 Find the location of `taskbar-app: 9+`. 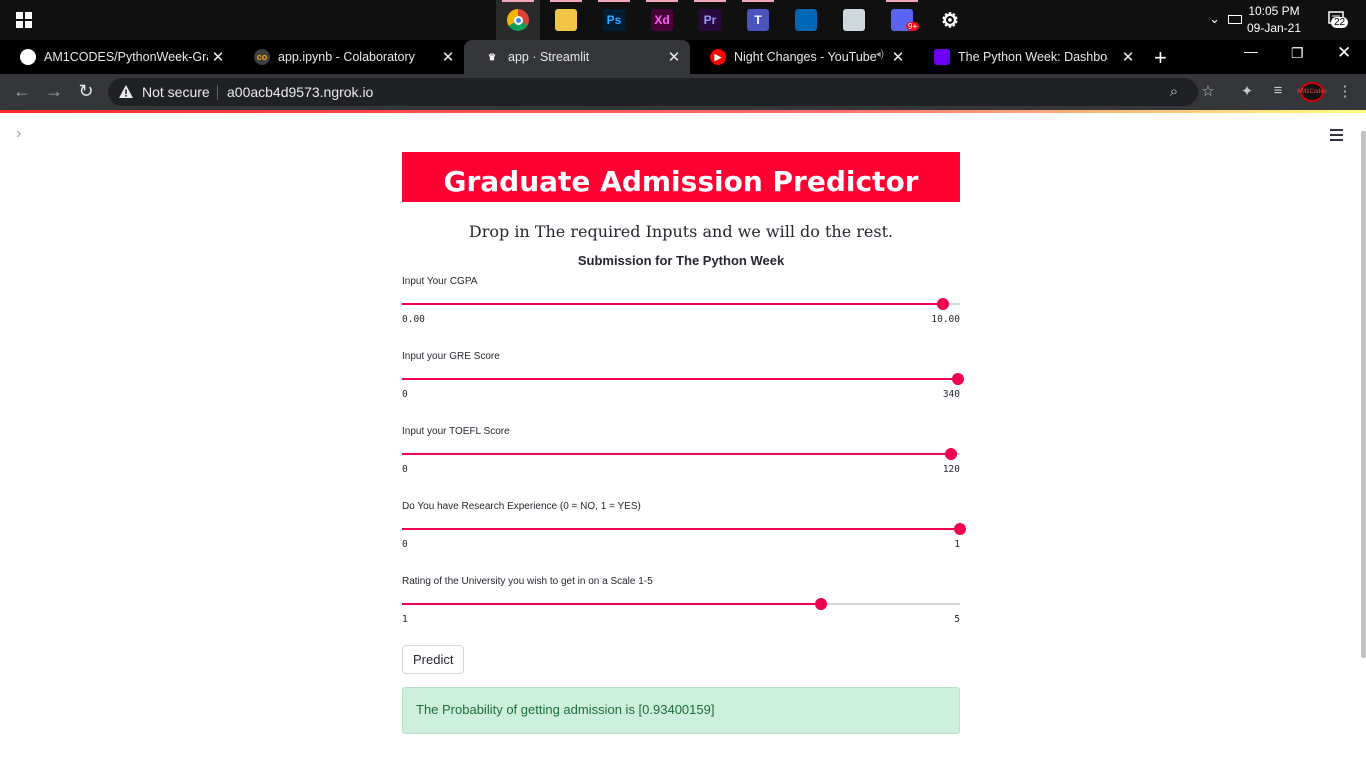

taskbar-app: 9+ is located at coordinates (902, 20).